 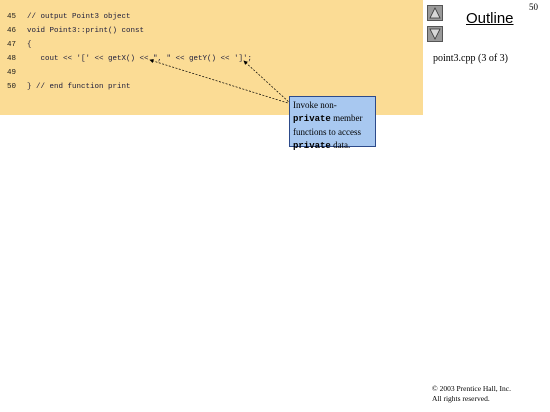 I want to click on code-text: {, so click(x=29, y=45).